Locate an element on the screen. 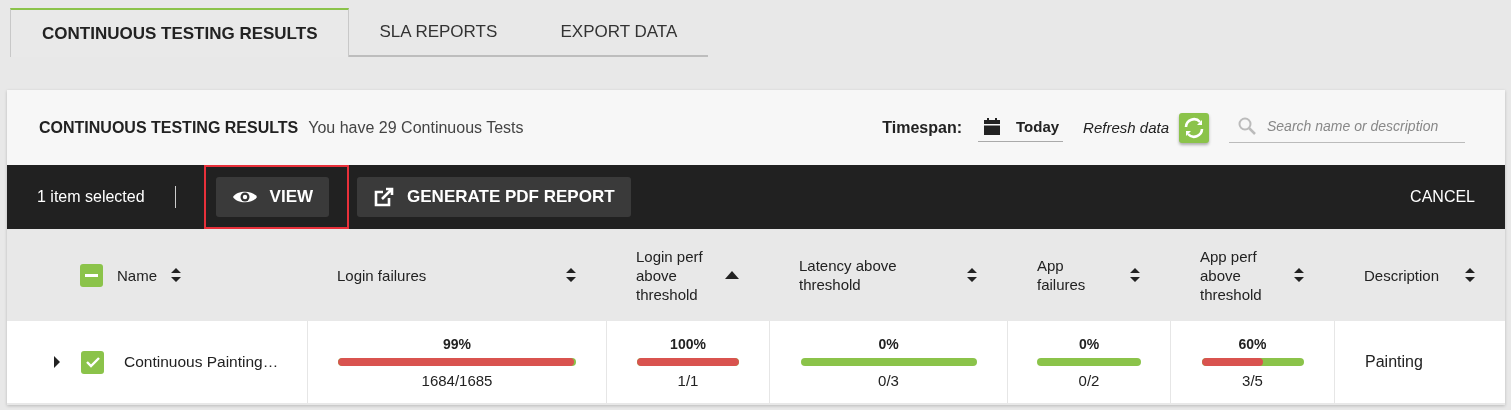 The width and height of the screenshot is (1511, 410). calendar-icon is located at coordinates (992, 126).